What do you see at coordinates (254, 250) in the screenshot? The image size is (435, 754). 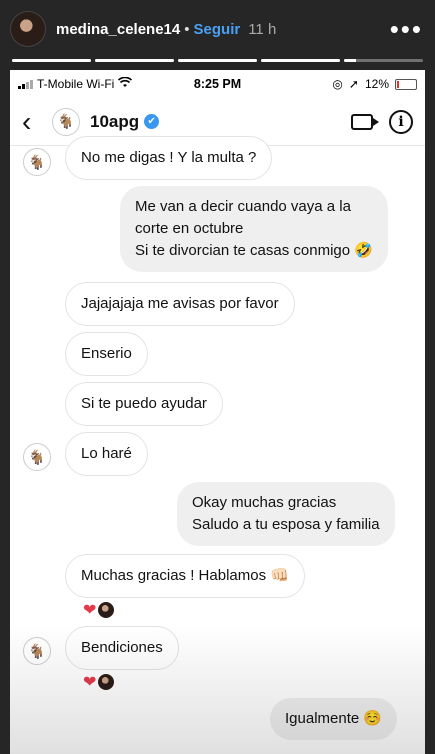 I see `message-line: Si te divorcian te casas conmigo 🤣` at bounding box center [254, 250].